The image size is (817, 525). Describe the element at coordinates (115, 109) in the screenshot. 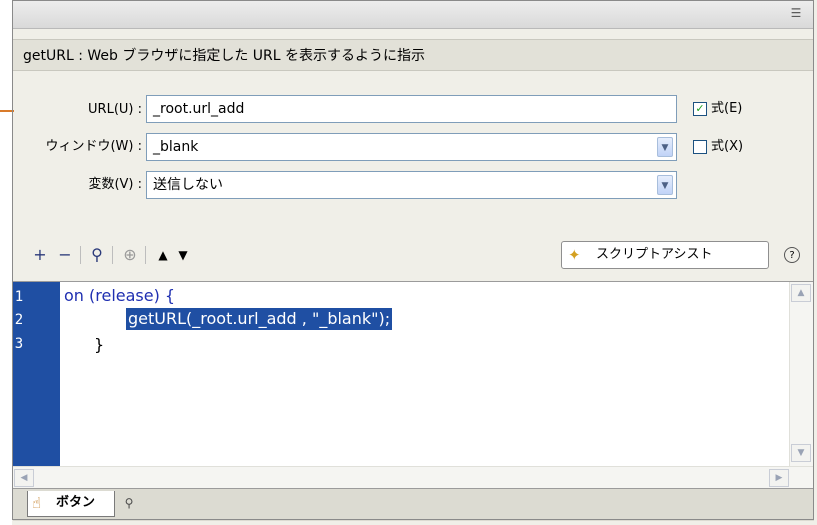

I see `url-label: URL(U) :` at that location.